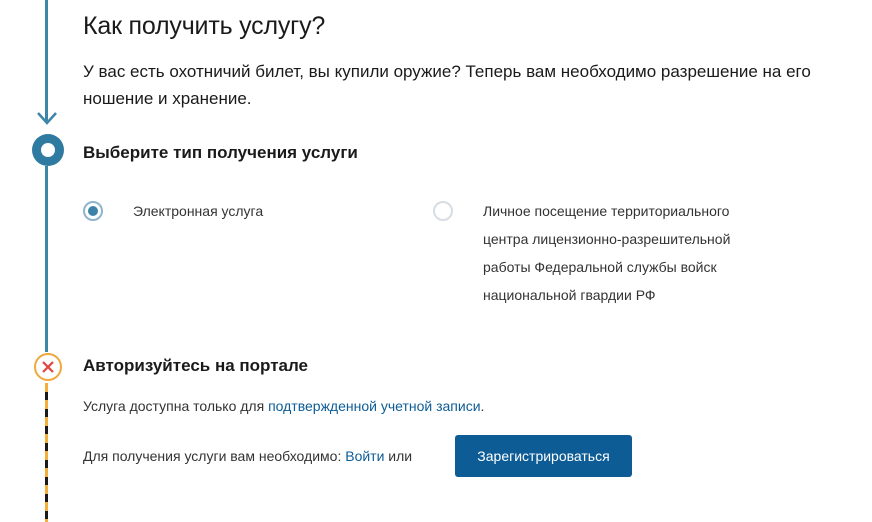 Image resolution: width=872 pixels, height=522 pixels. What do you see at coordinates (198, 211) in the screenshot?
I see `option-electronic-label: Электронная услуга` at bounding box center [198, 211].